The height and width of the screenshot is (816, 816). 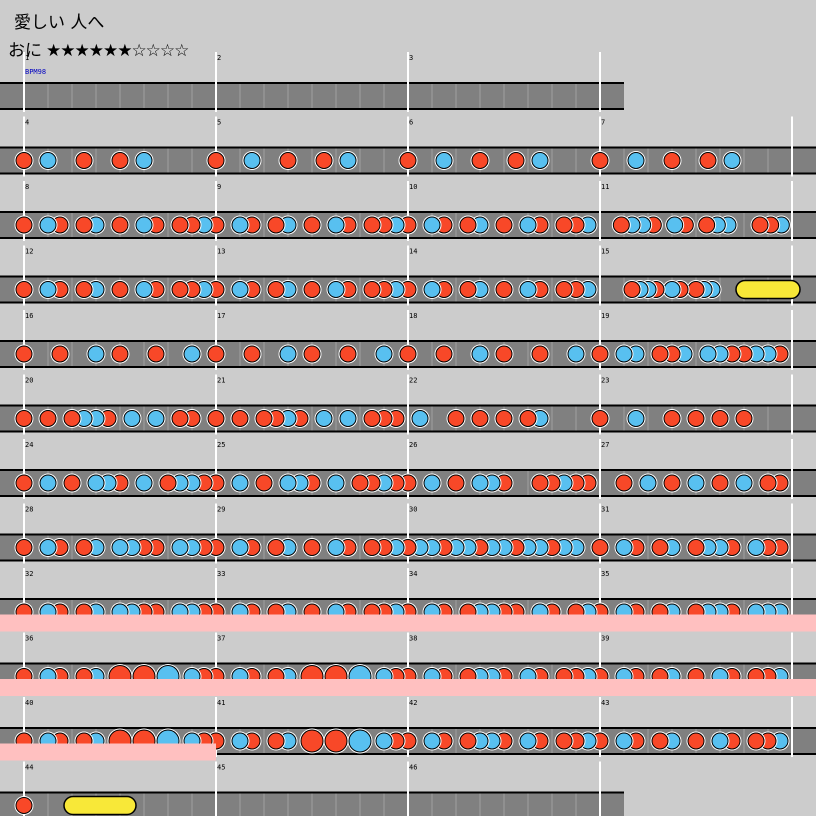 What do you see at coordinates (408, 623) in the screenshot?
I see `gogo-band` at bounding box center [408, 623].